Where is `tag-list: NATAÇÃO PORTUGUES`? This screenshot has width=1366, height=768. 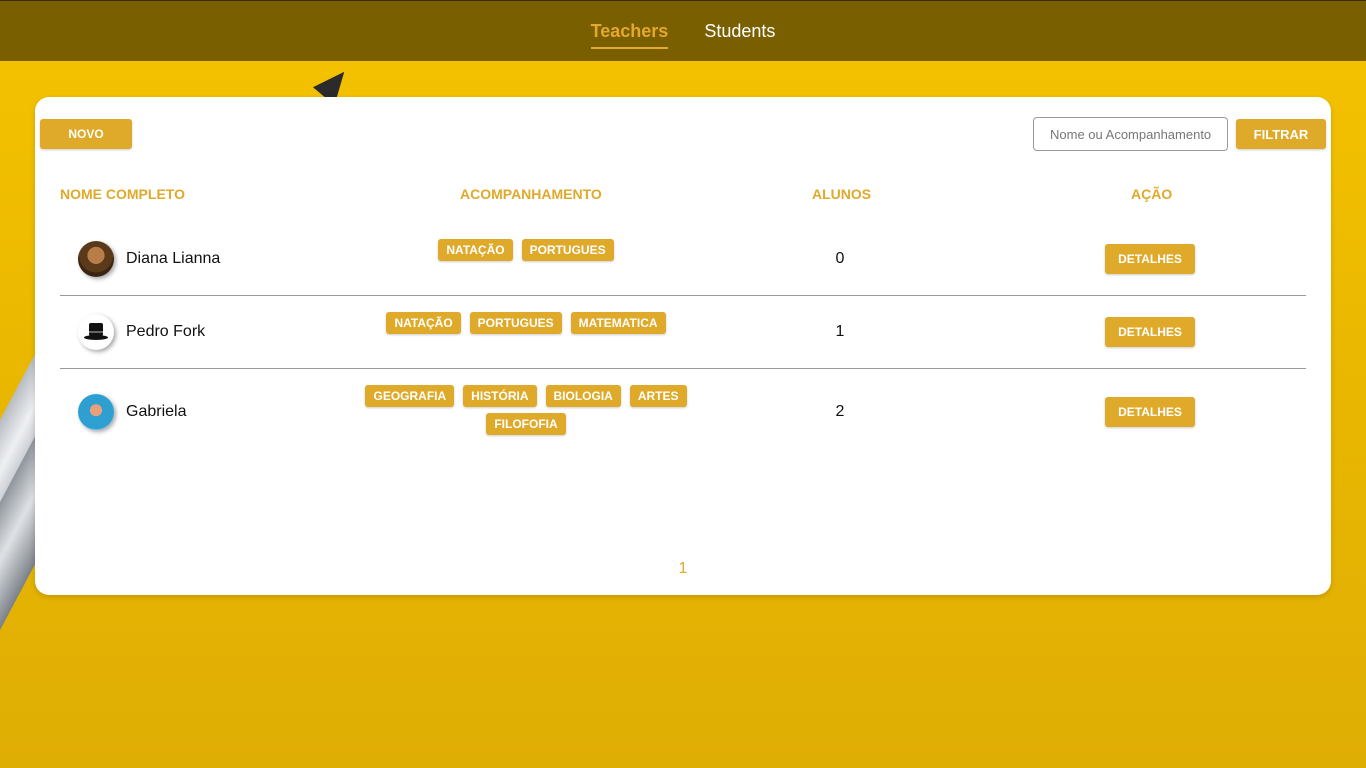
tag-list: NATAÇÃO PORTUGUES is located at coordinates (526, 250).